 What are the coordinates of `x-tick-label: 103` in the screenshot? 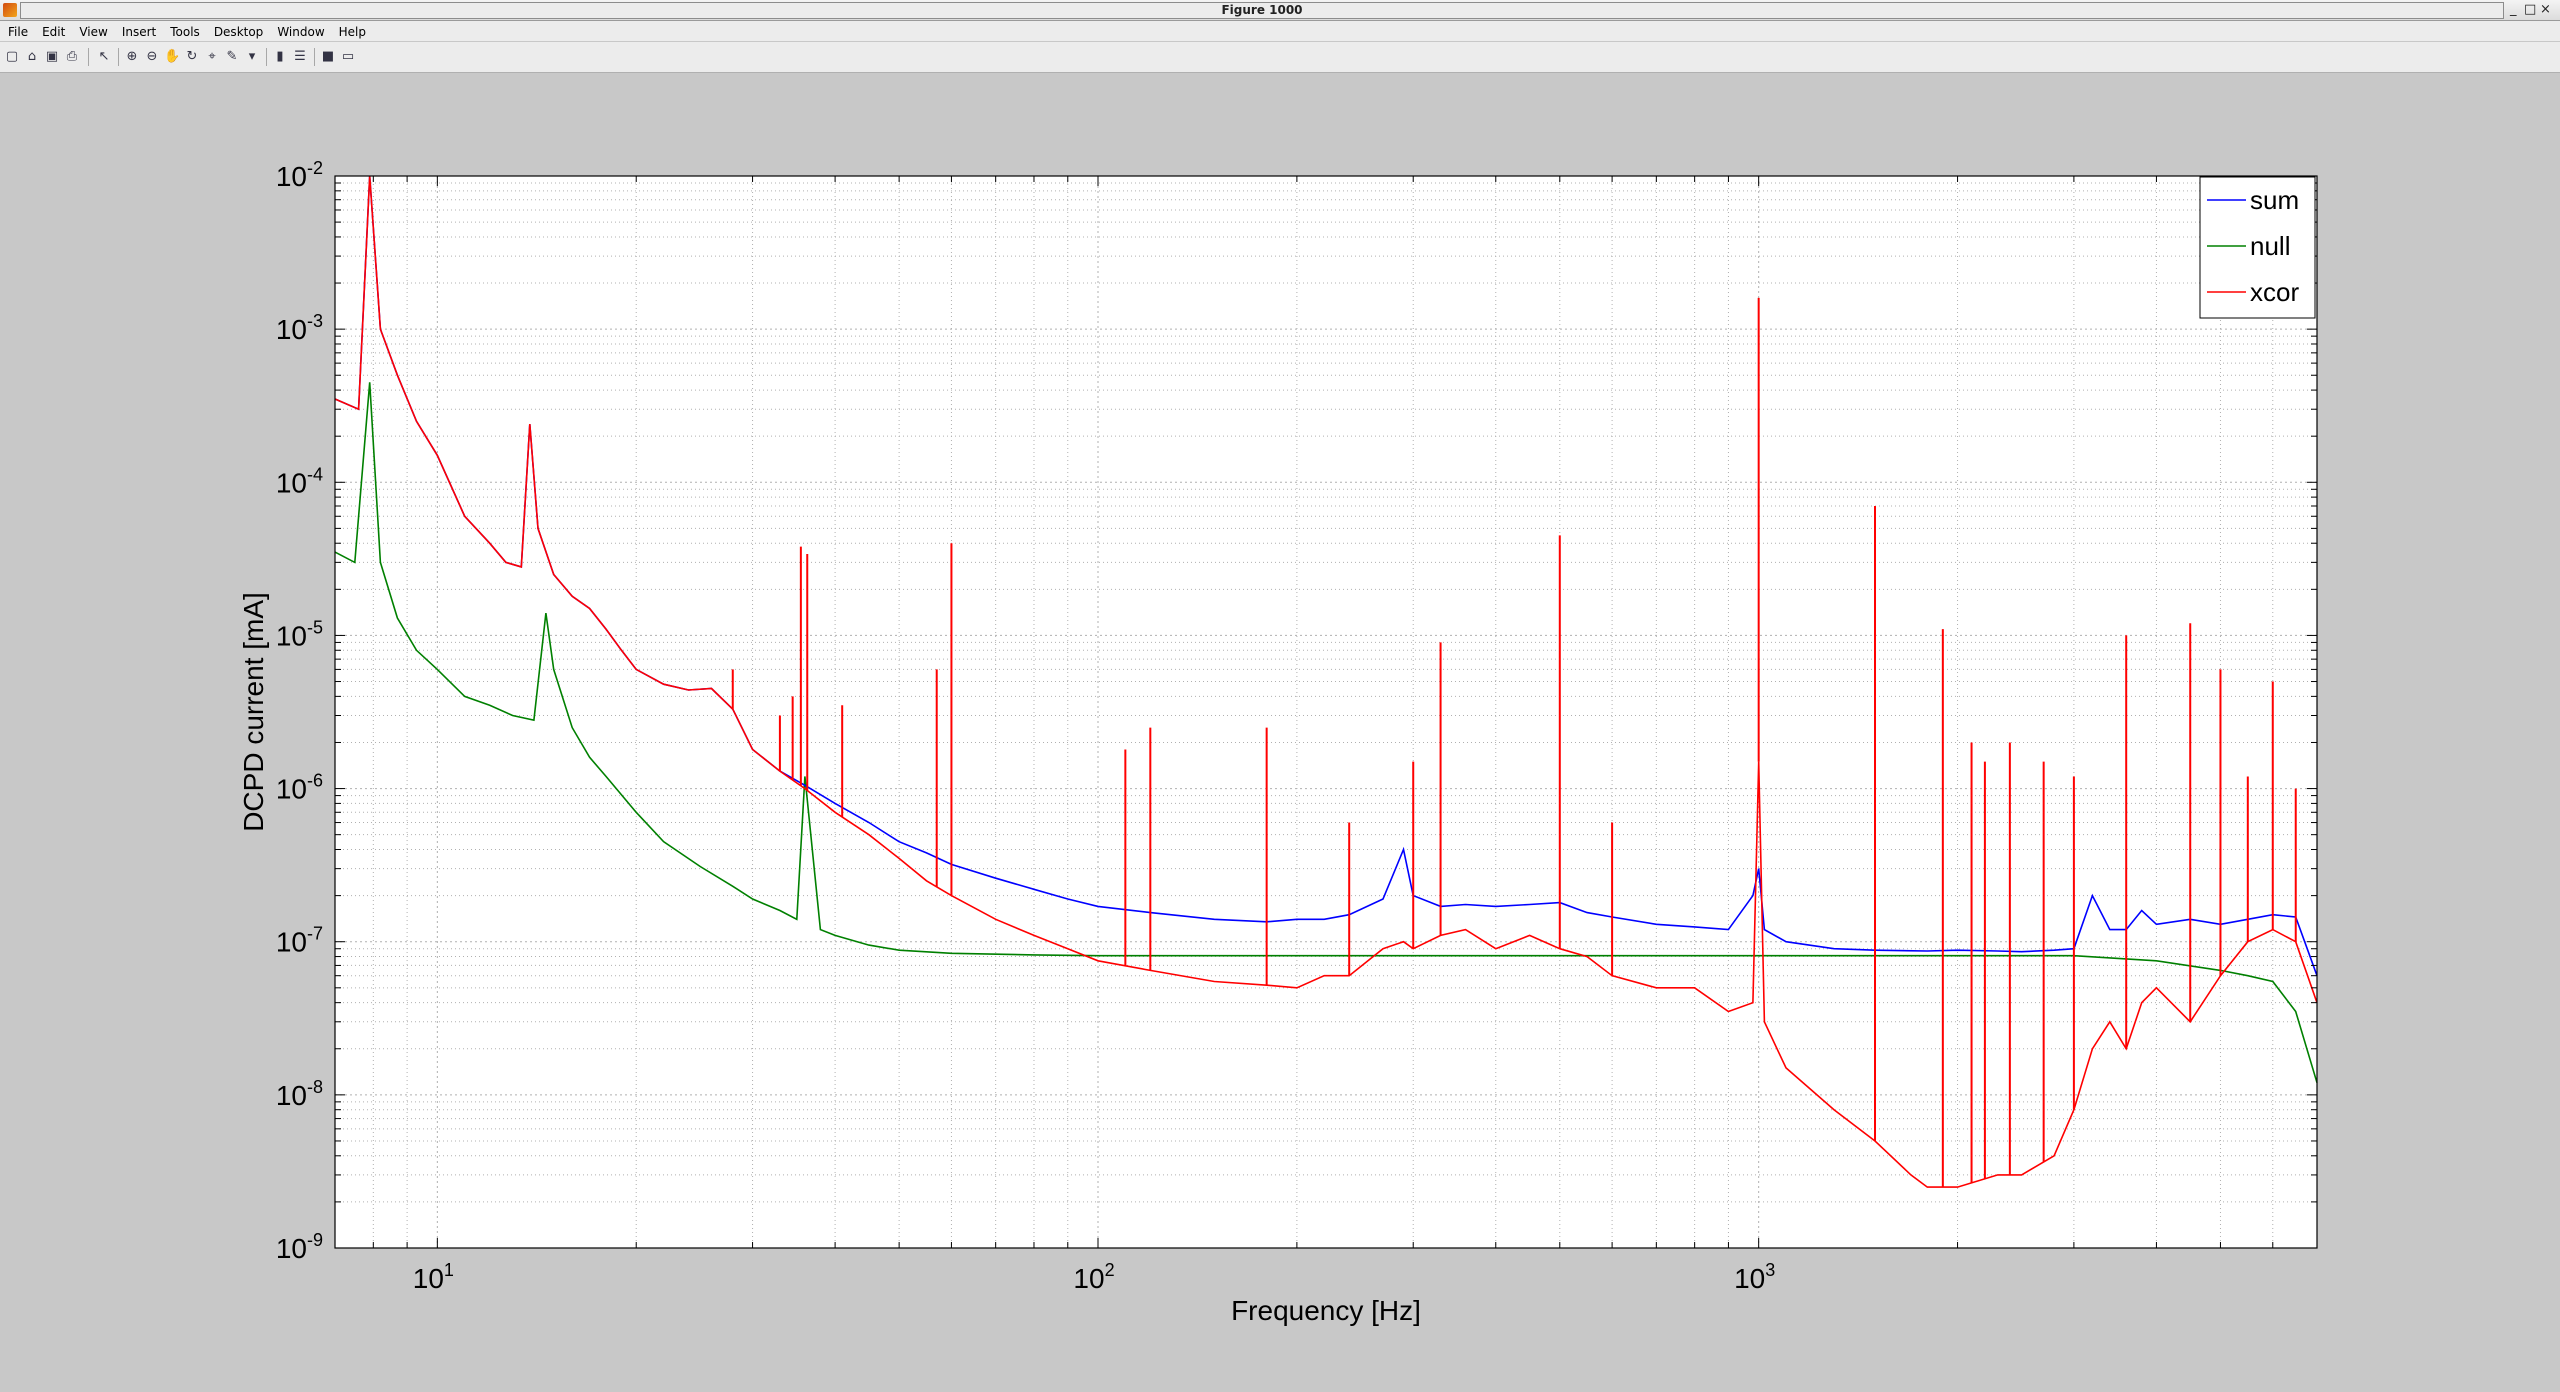 It's located at (1754, 1277).